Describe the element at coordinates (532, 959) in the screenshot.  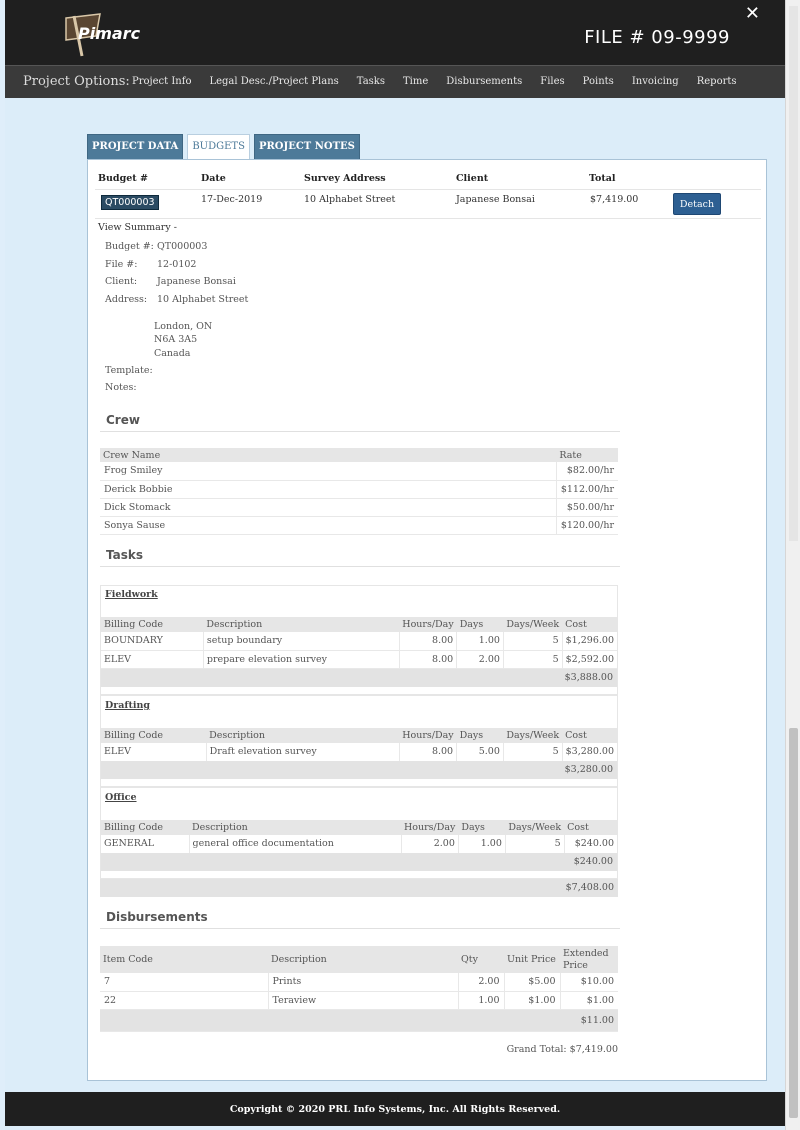
I see `col-unit-price: Unit Price` at that location.